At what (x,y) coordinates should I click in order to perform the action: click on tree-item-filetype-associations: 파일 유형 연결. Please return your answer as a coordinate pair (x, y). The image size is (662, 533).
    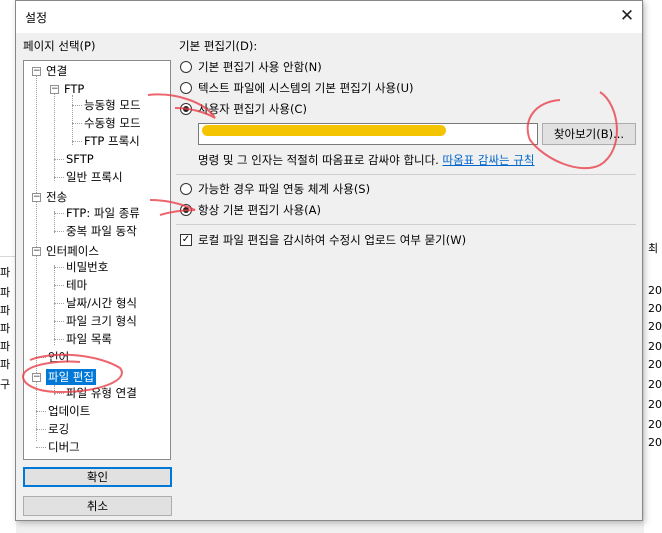
    Looking at the image, I should click on (101, 393).